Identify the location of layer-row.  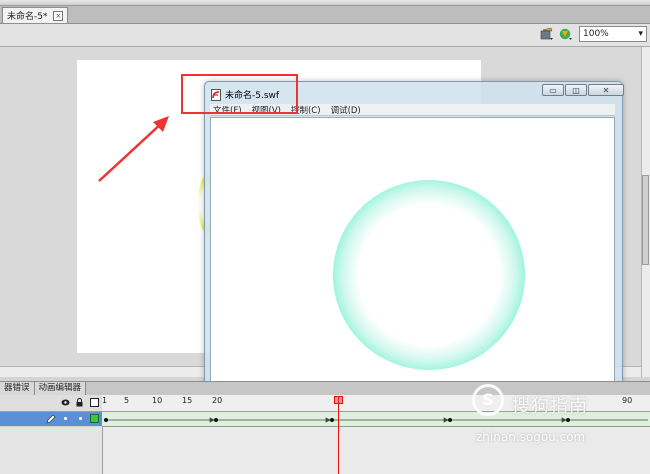
(51, 419).